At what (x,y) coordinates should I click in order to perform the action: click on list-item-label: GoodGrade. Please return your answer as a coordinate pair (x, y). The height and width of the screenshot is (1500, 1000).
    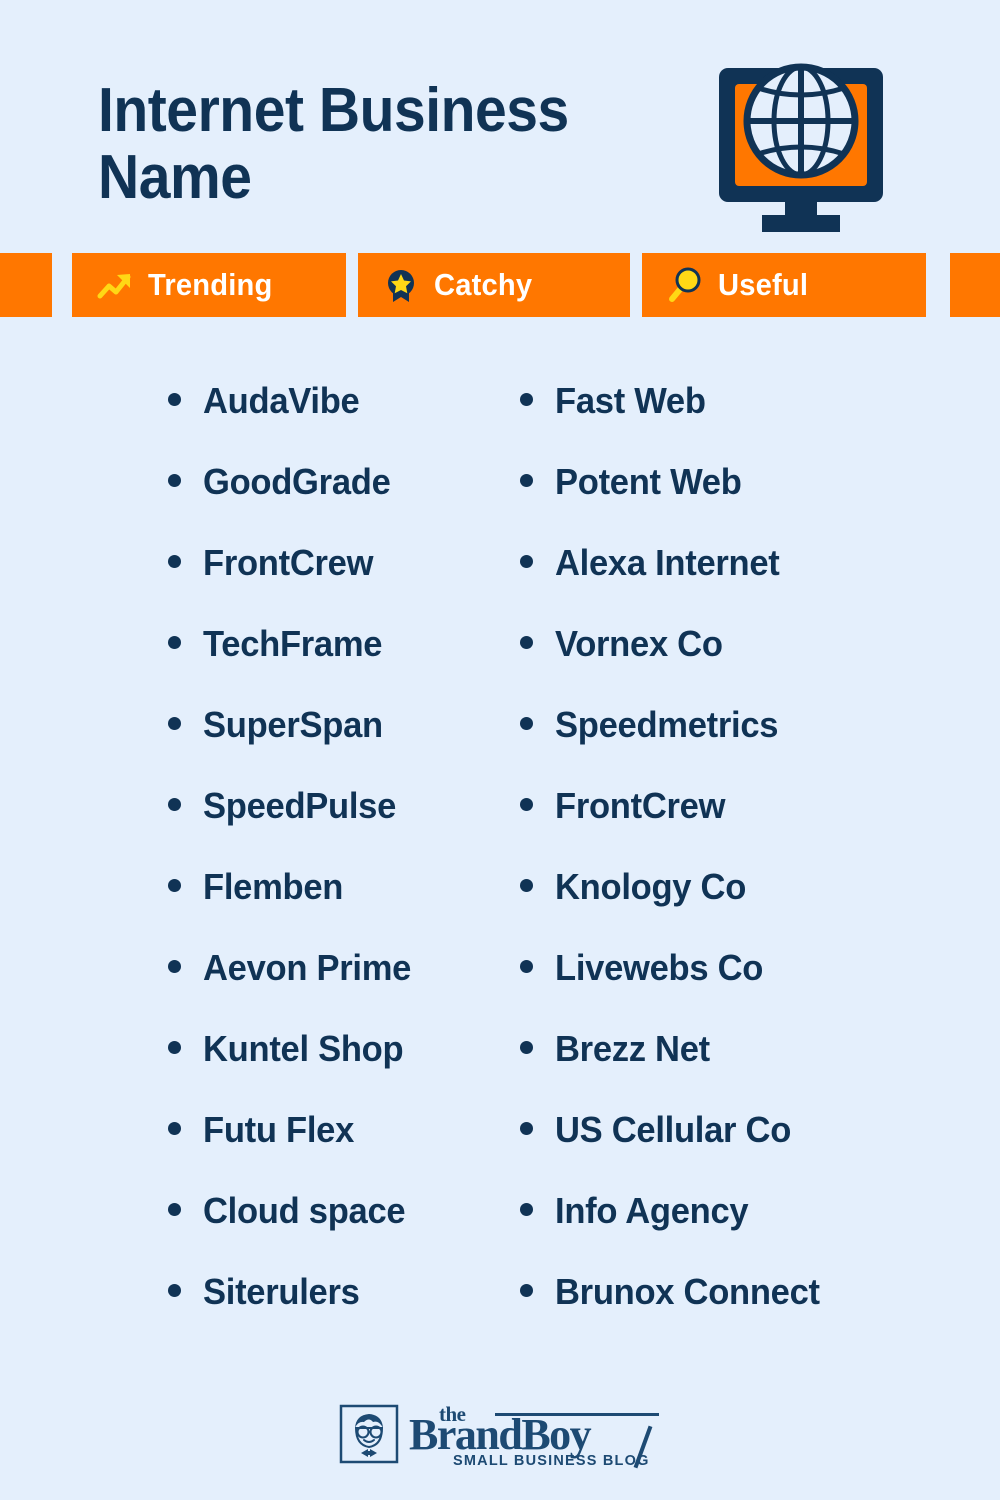
    Looking at the image, I should click on (297, 481).